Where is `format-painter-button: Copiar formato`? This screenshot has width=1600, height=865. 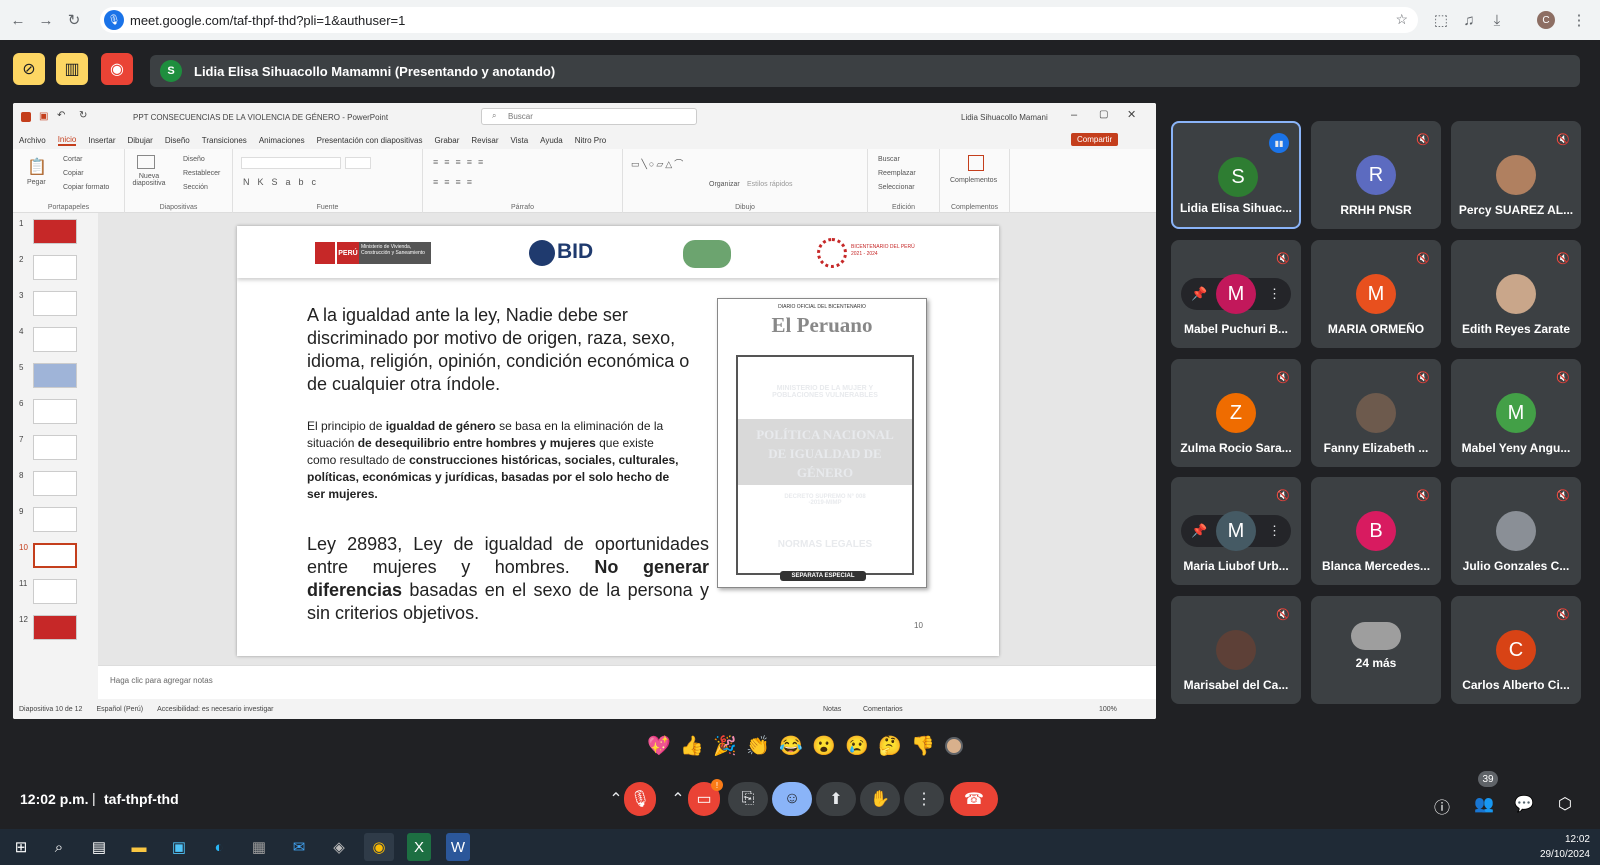 format-painter-button: Copiar formato is located at coordinates (86, 187).